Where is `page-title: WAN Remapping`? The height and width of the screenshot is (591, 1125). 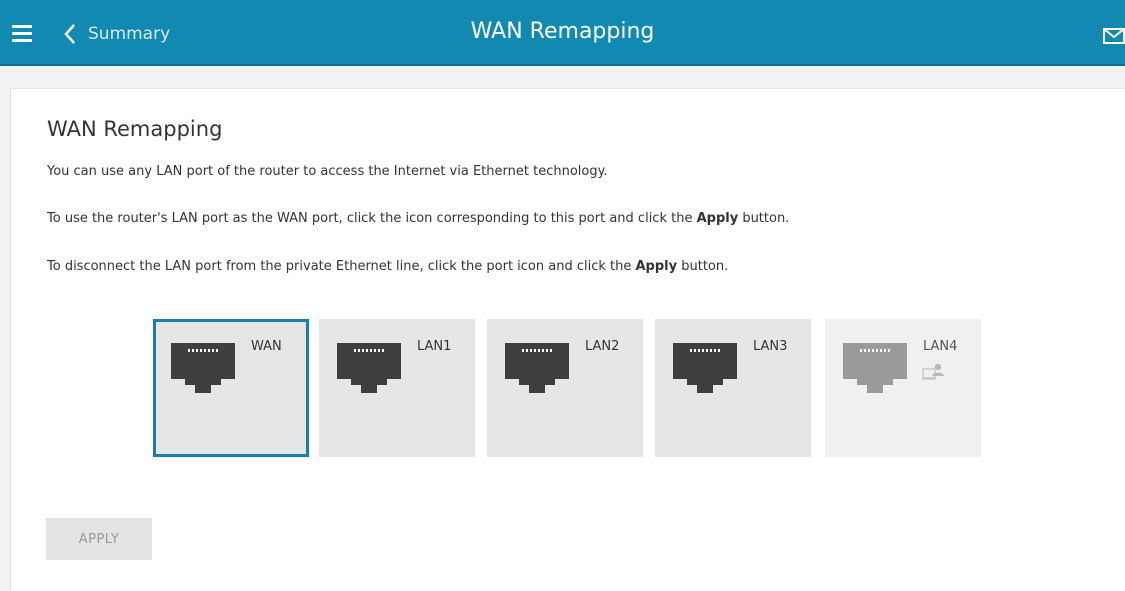
page-title: WAN Remapping is located at coordinates (562, 31).